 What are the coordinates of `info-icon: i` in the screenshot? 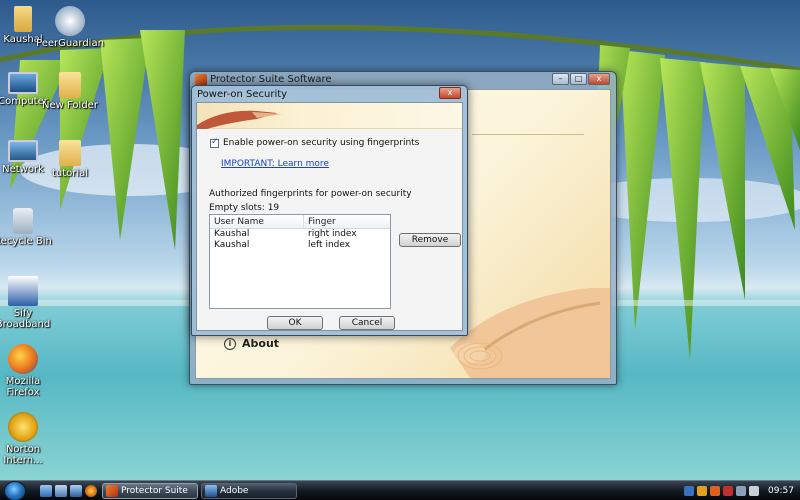 It's located at (230, 343).